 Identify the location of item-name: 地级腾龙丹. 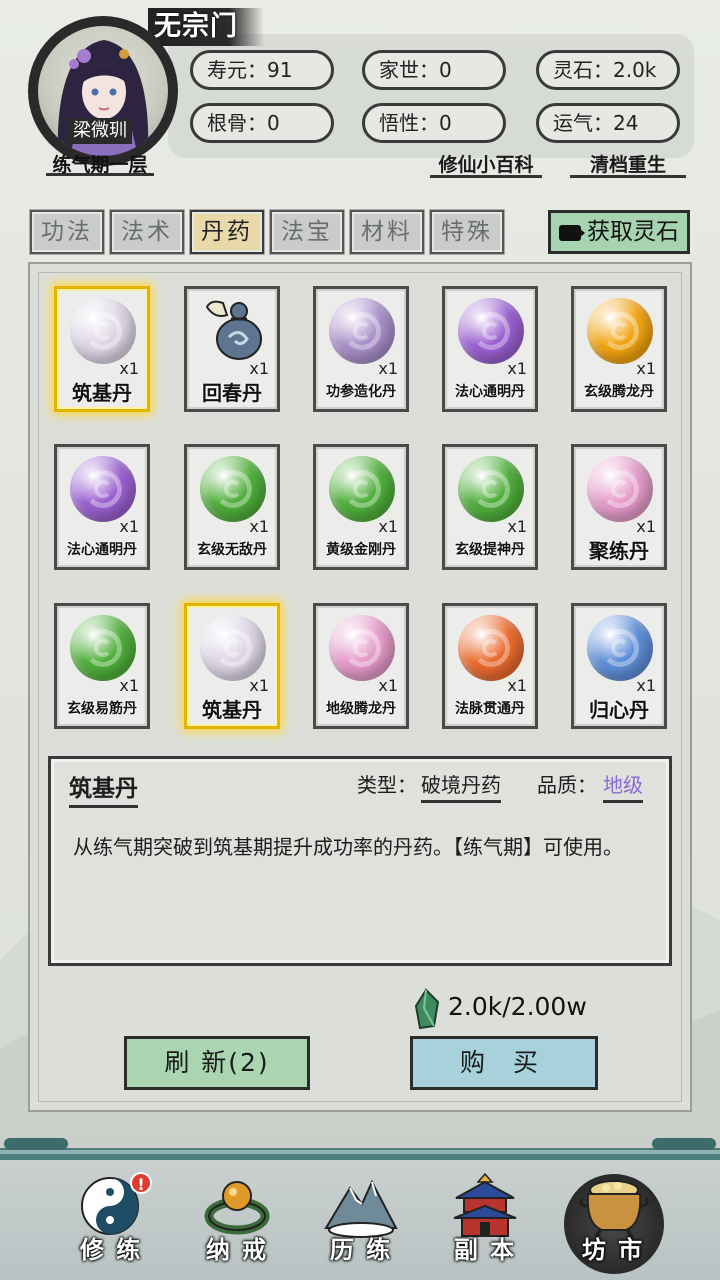
(361, 709).